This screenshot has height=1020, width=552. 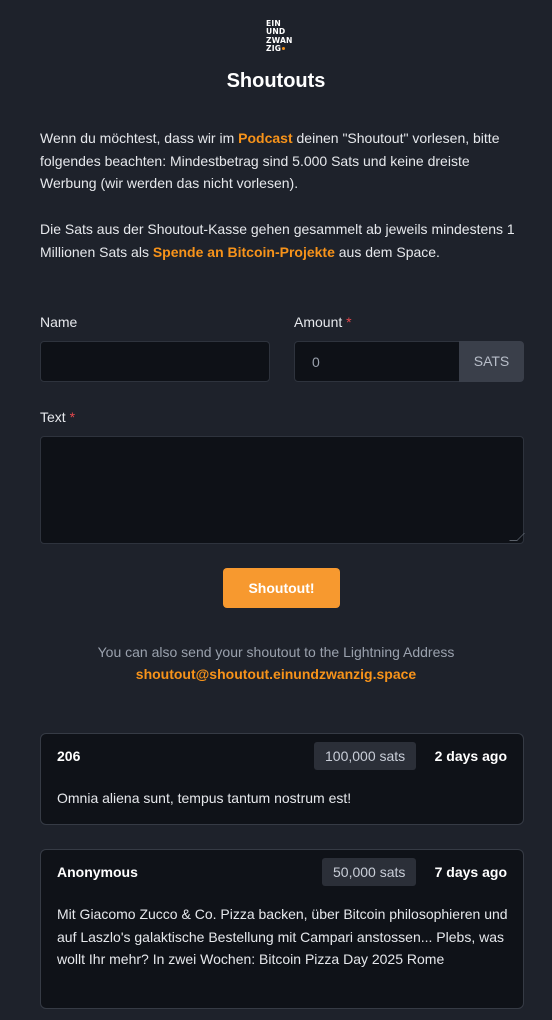 I want to click on donation-link: Spende an Bitcoin-Projekte, so click(x=244, y=252).